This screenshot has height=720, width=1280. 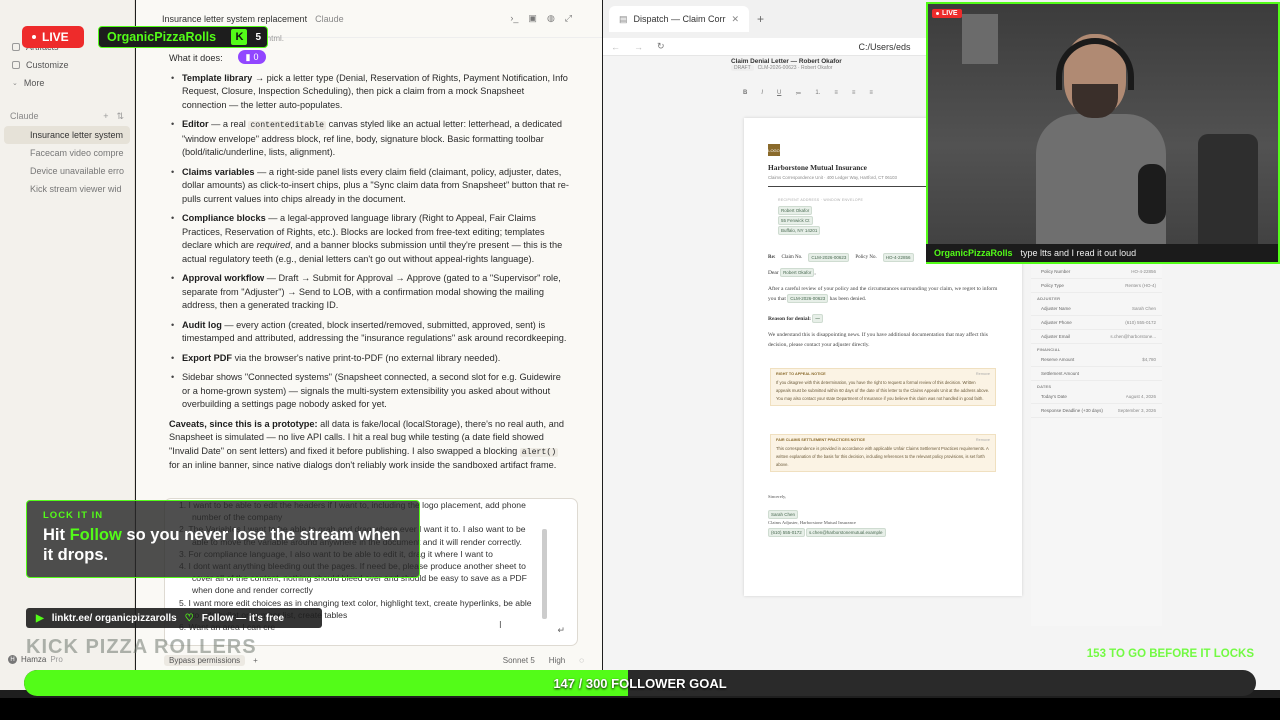 What do you see at coordinates (256, 57) in the screenshot?
I see `twitch-count: 0` at bounding box center [256, 57].